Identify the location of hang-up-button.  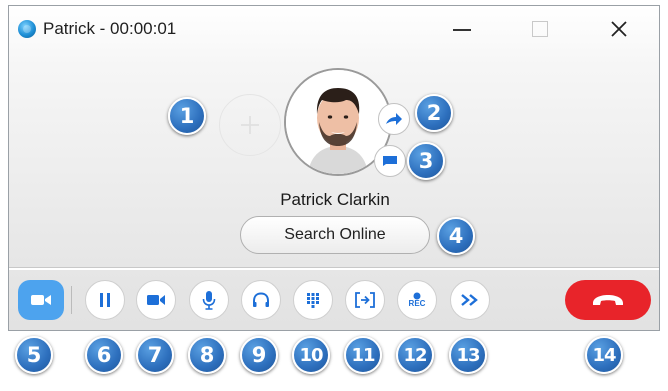
(608, 300).